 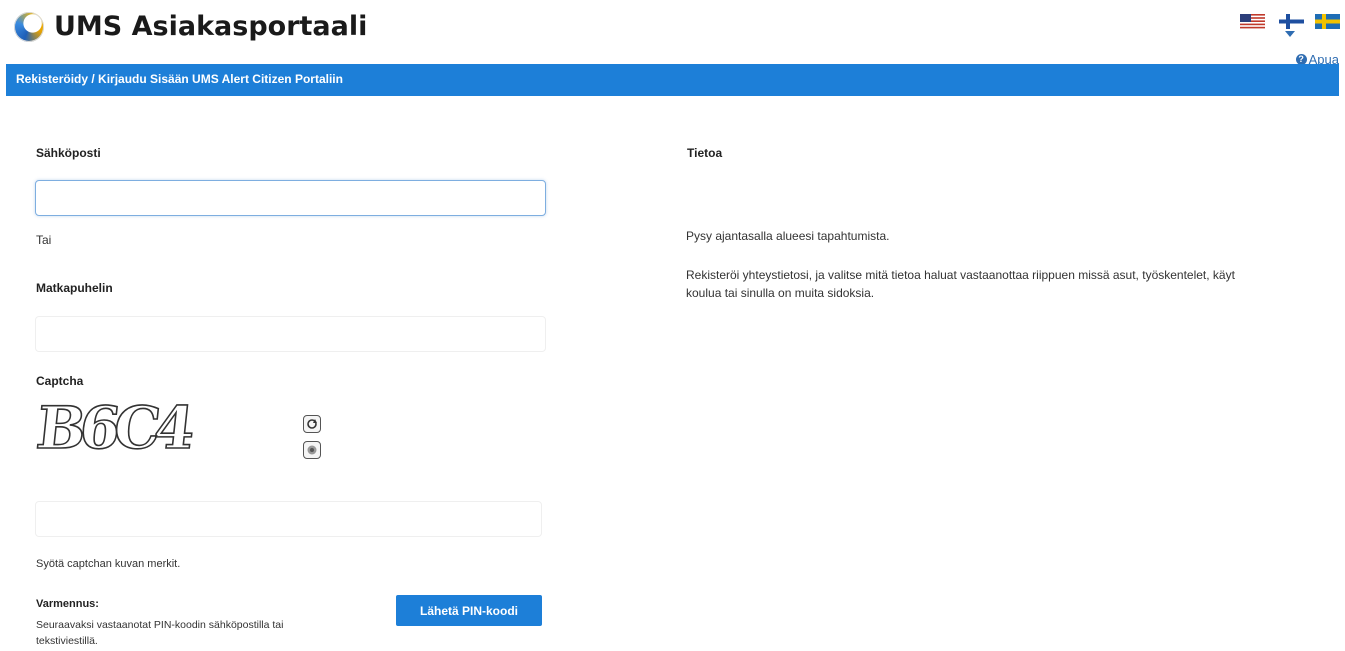 I want to click on send-pin-button: Lähetä PIN-koodi, so click(x=469, y=610).